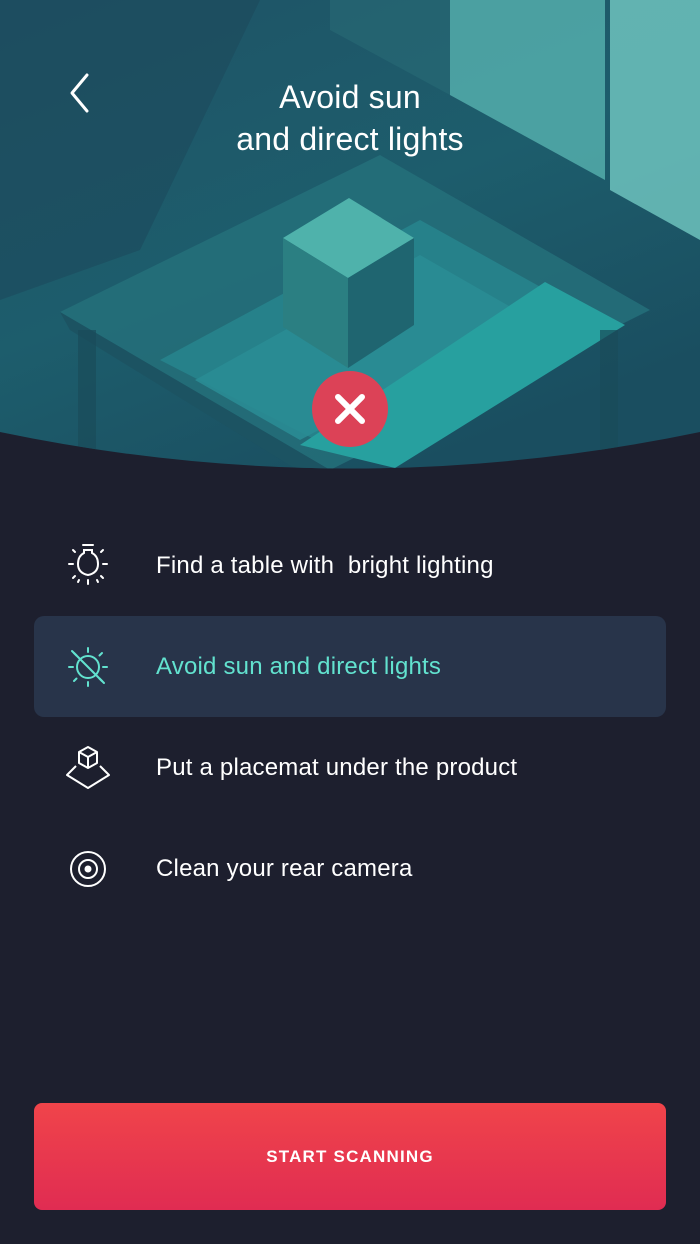 The image size is (700, 1244). What do you see at coordinates (88, 768) in the screenshot?
I see `cube-on-placemat-icon` at bounding box center [88, 768].